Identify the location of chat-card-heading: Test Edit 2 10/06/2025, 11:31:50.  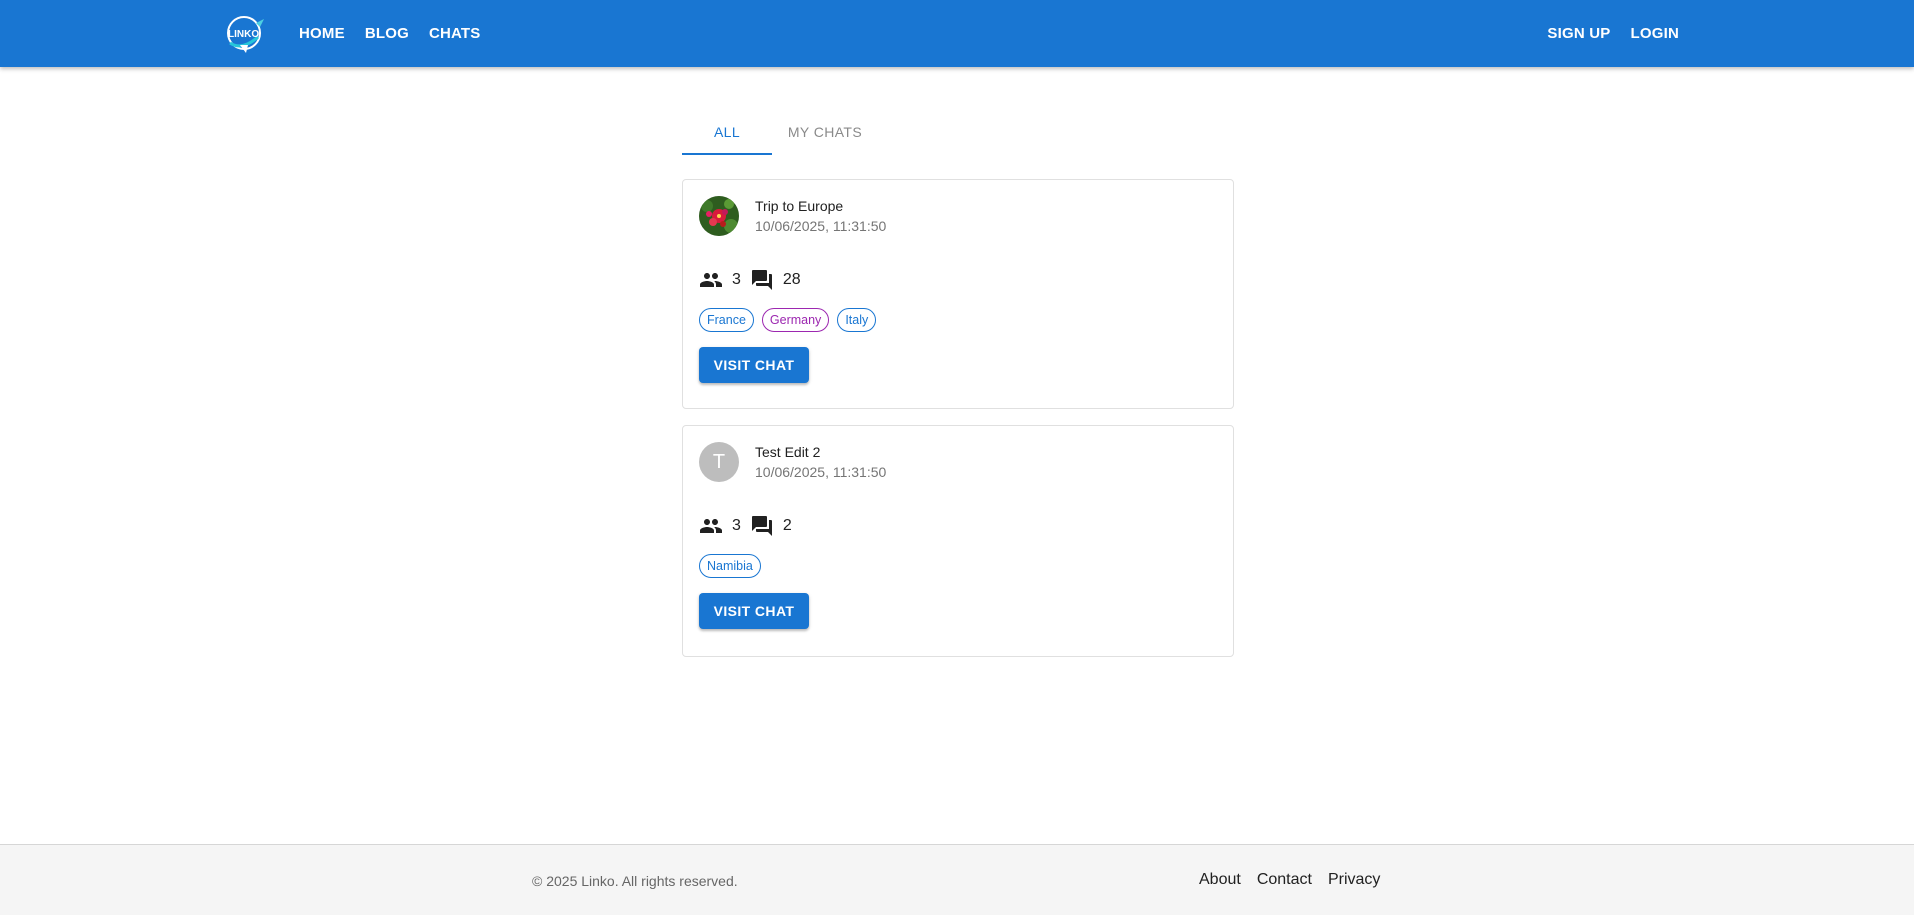
(820, 462).